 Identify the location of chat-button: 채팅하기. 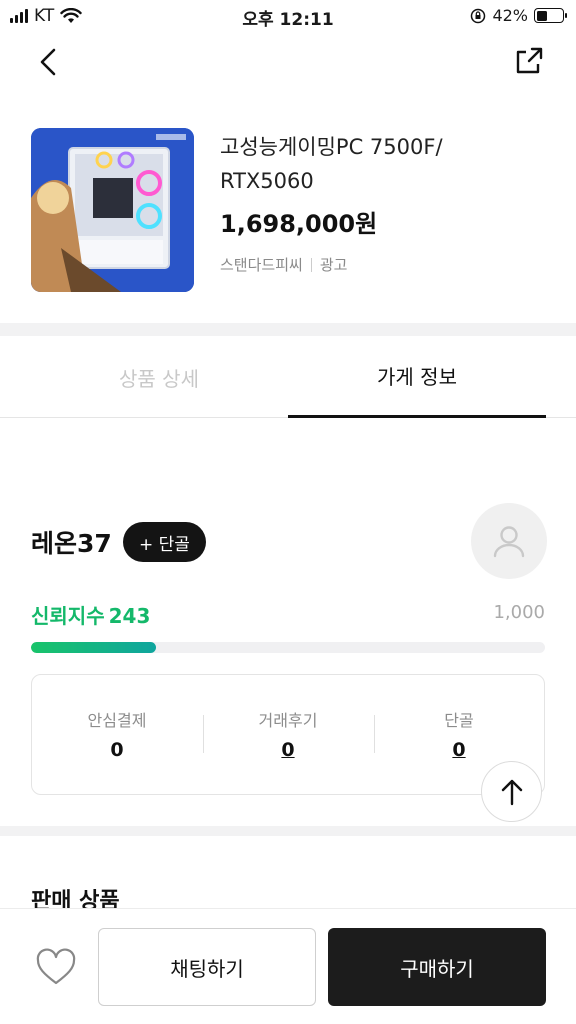
(207, 967).